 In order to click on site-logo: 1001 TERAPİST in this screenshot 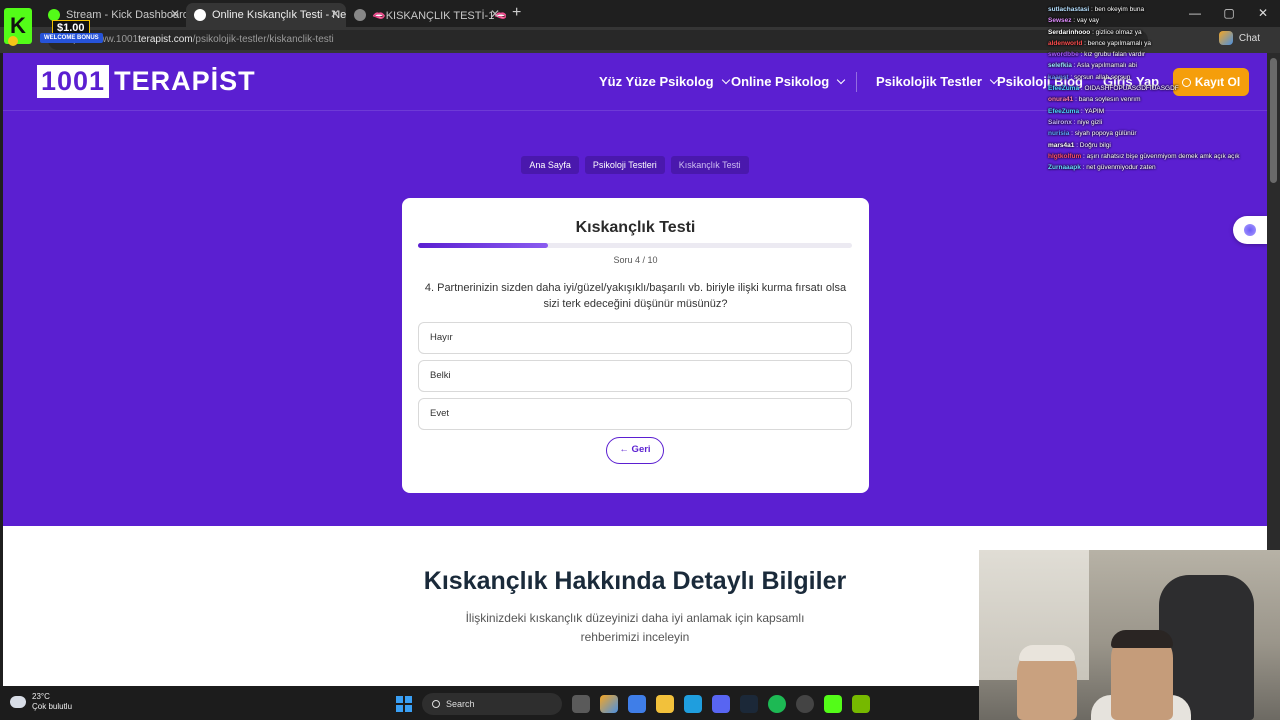, I will do `click(146, 81)`.